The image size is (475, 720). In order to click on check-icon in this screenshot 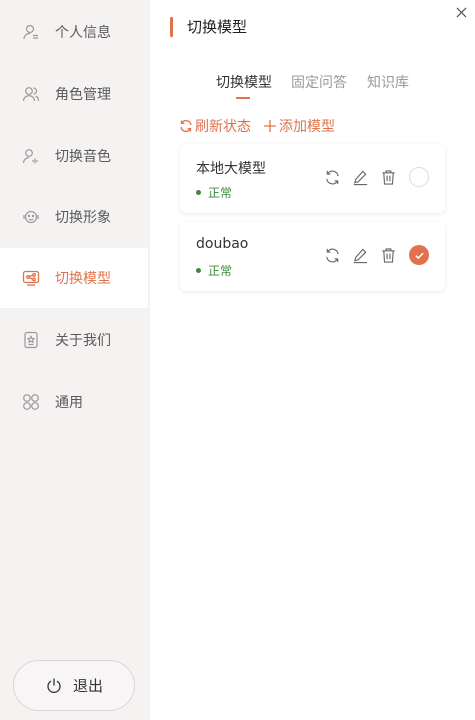, I will do `click(419, 255)`.